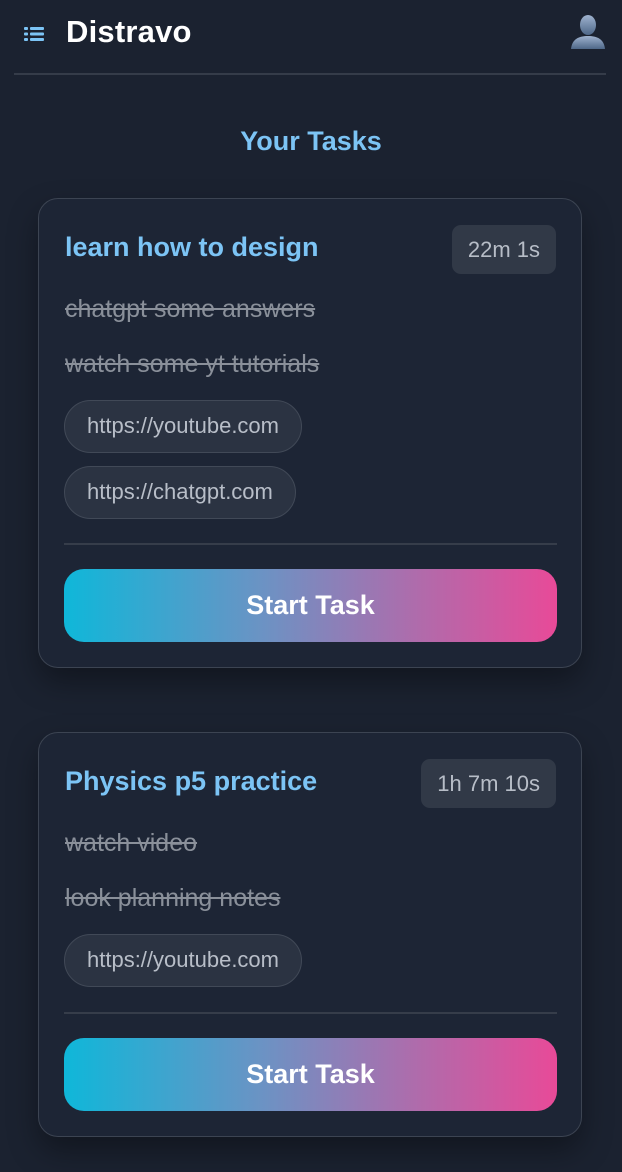  What do you see at coordinates (190, 309) in the screenshot?
I see `subtask-item: chatgpt some answers` at bounding box center [190, 309].